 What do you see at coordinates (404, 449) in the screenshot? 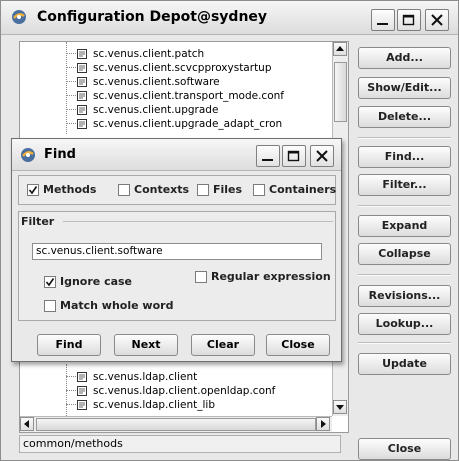
I see `close-button: Close` at bounding box center [404, 449].